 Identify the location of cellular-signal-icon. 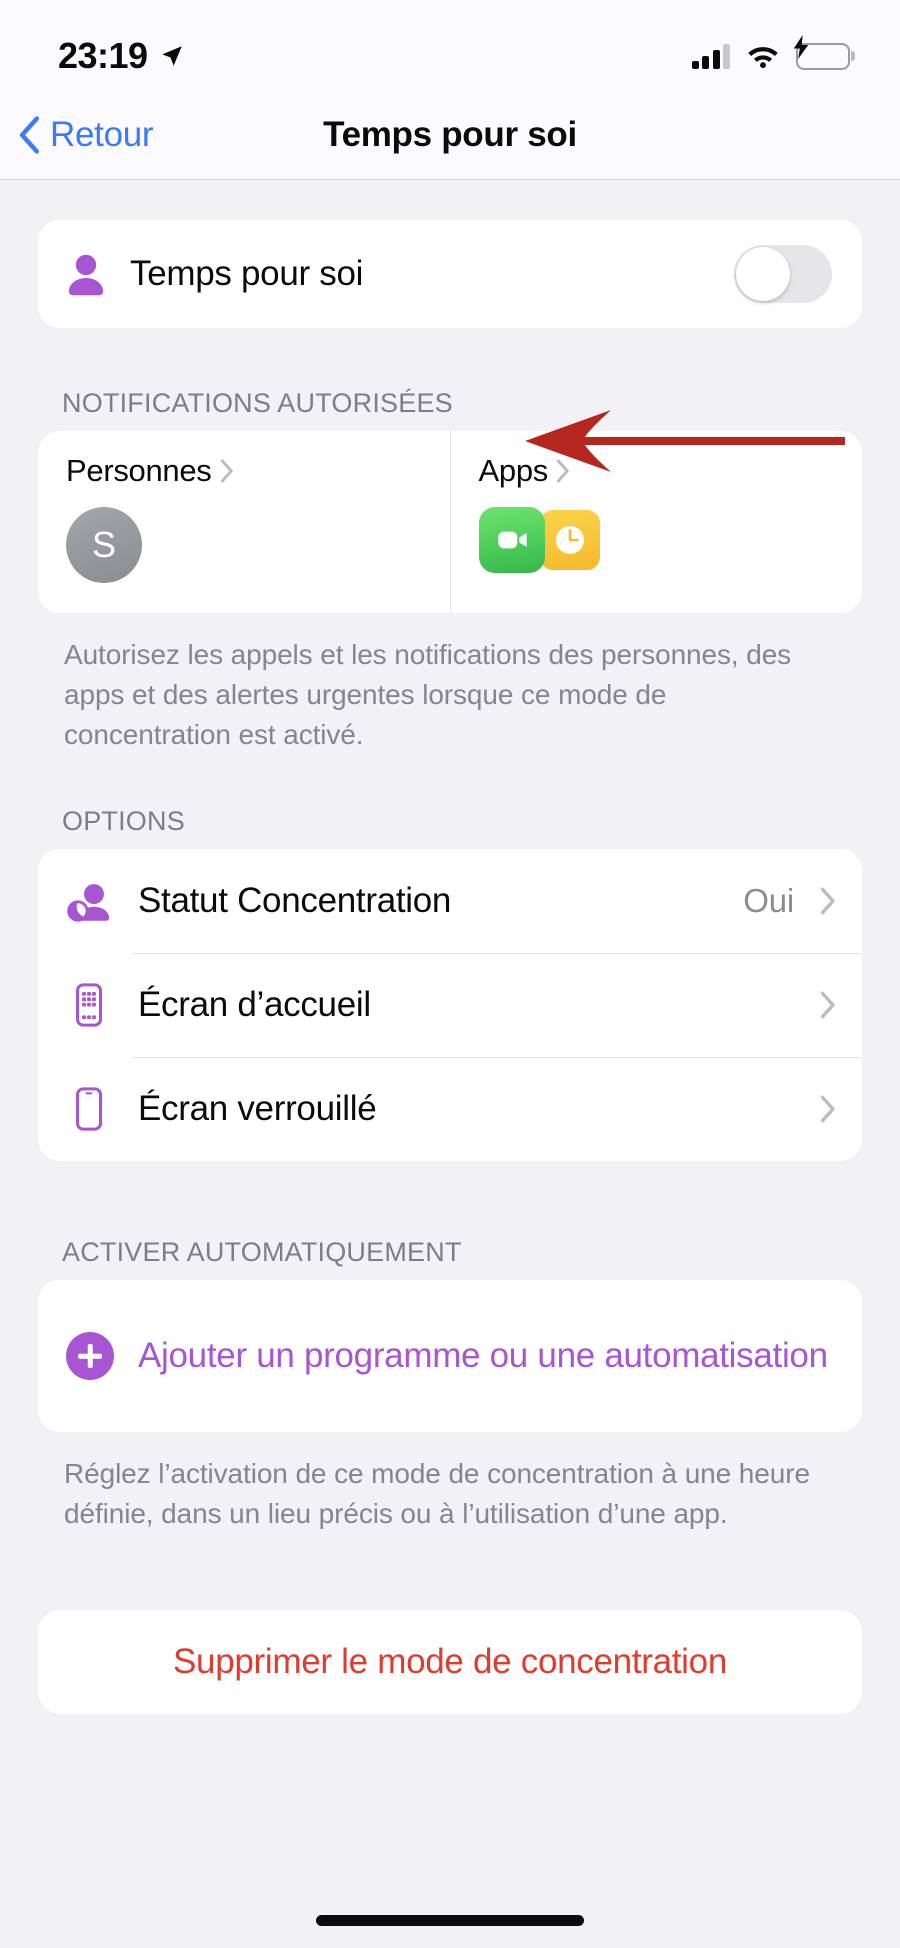
(710, 56).